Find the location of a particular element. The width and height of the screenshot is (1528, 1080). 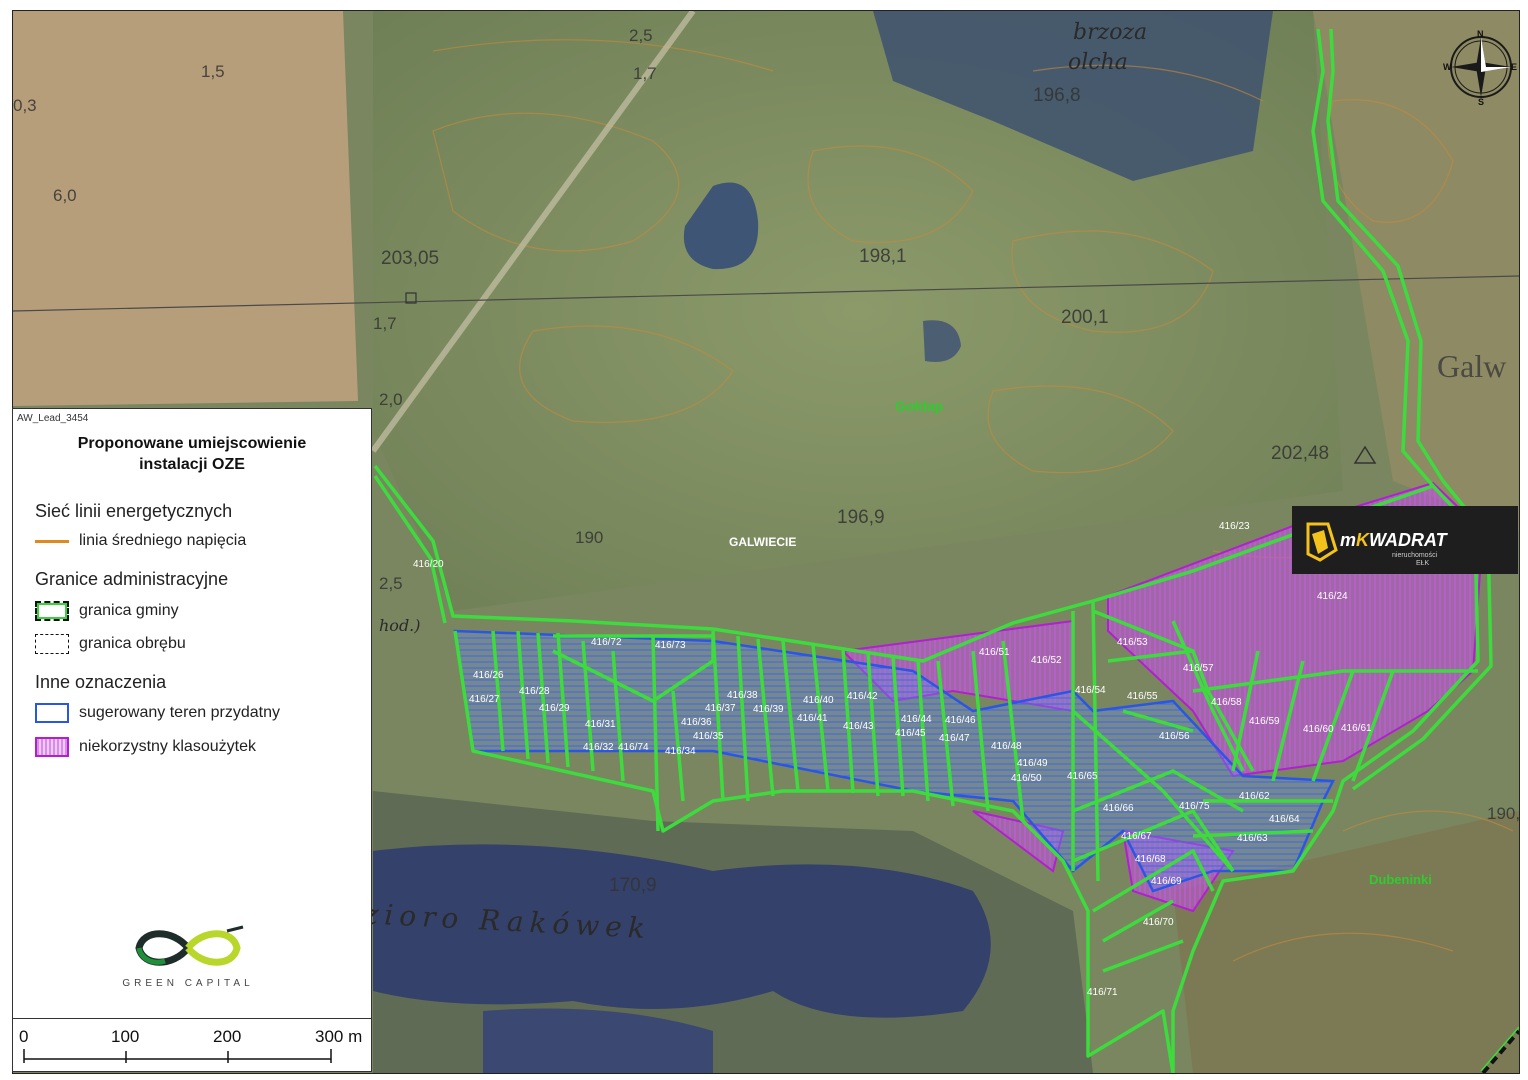

parcel-label: 416/26 is located at coordinates (488, 675).